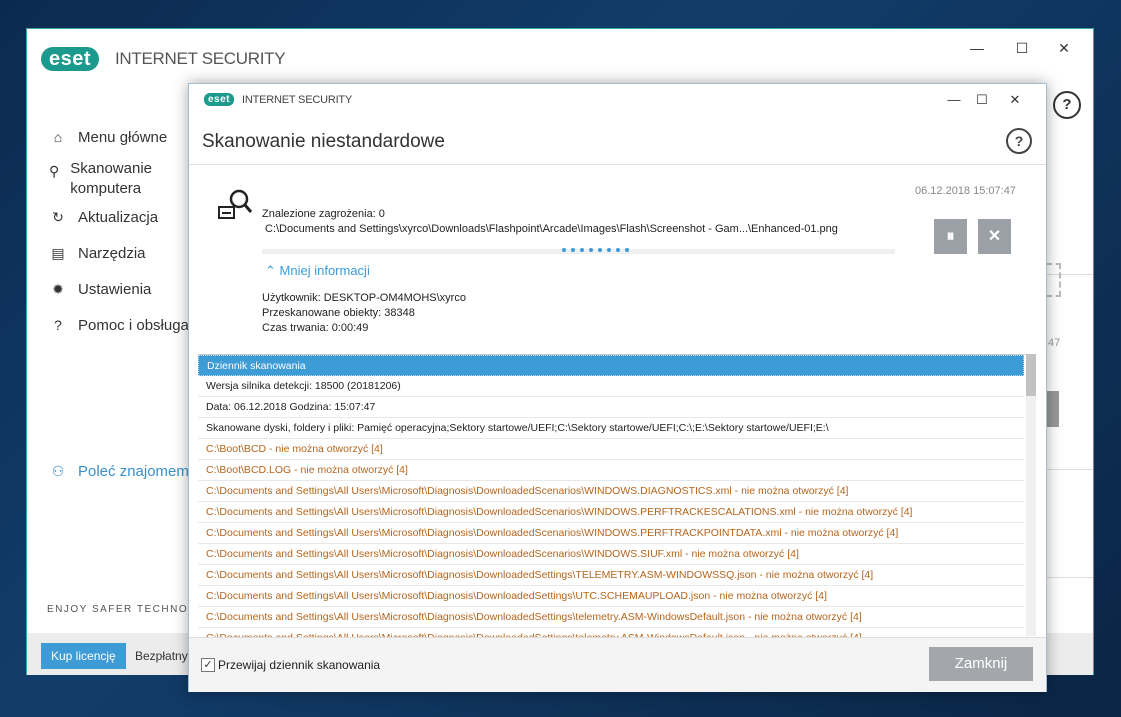 This screenshot has width=1121, height=717. What do you see at coordinates (965, 191) in the screenshot?
I see `scan-timestamp: 06.12.2018 15:07:47` at bounding box center [965, 191].